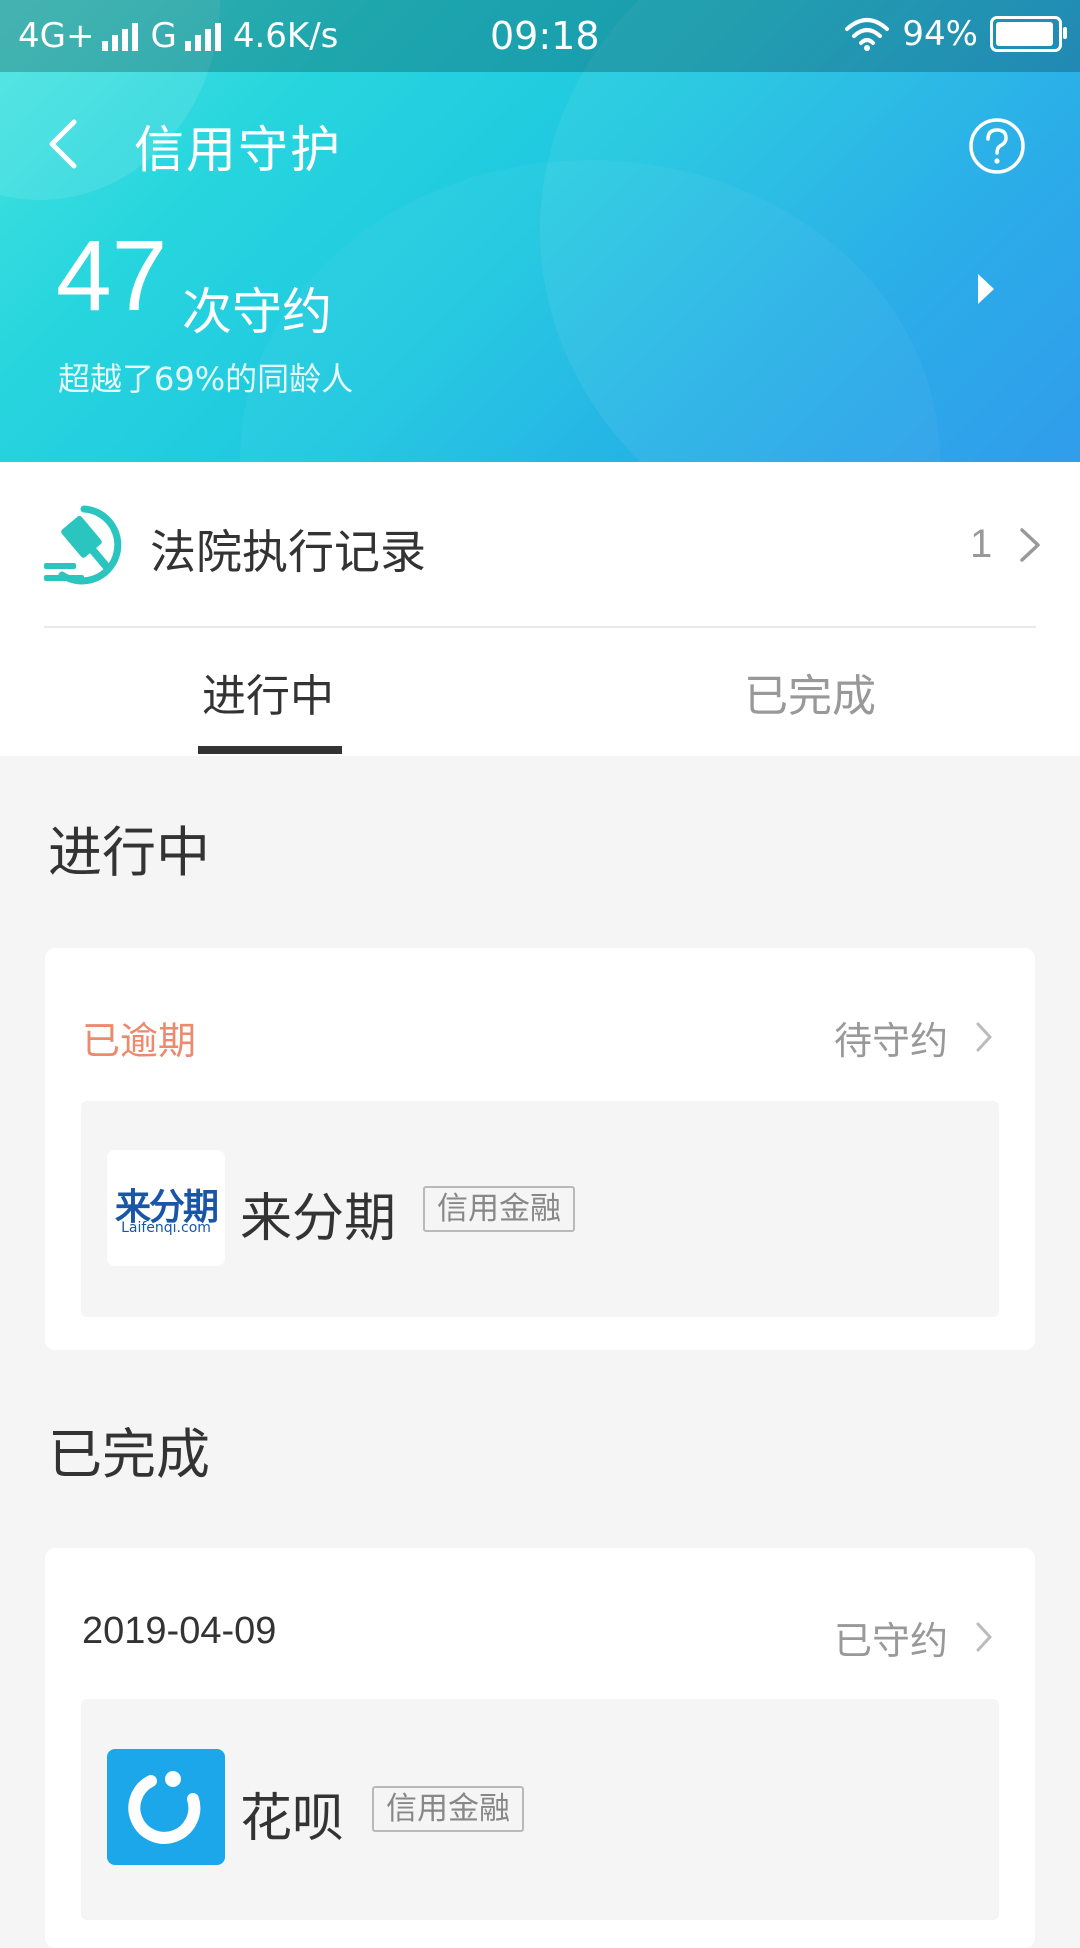 This screenshot has height=1948, width=1080. Describe the element at coordinates (1028, 34) in the screenshot. I see `battery-icon` at that location.